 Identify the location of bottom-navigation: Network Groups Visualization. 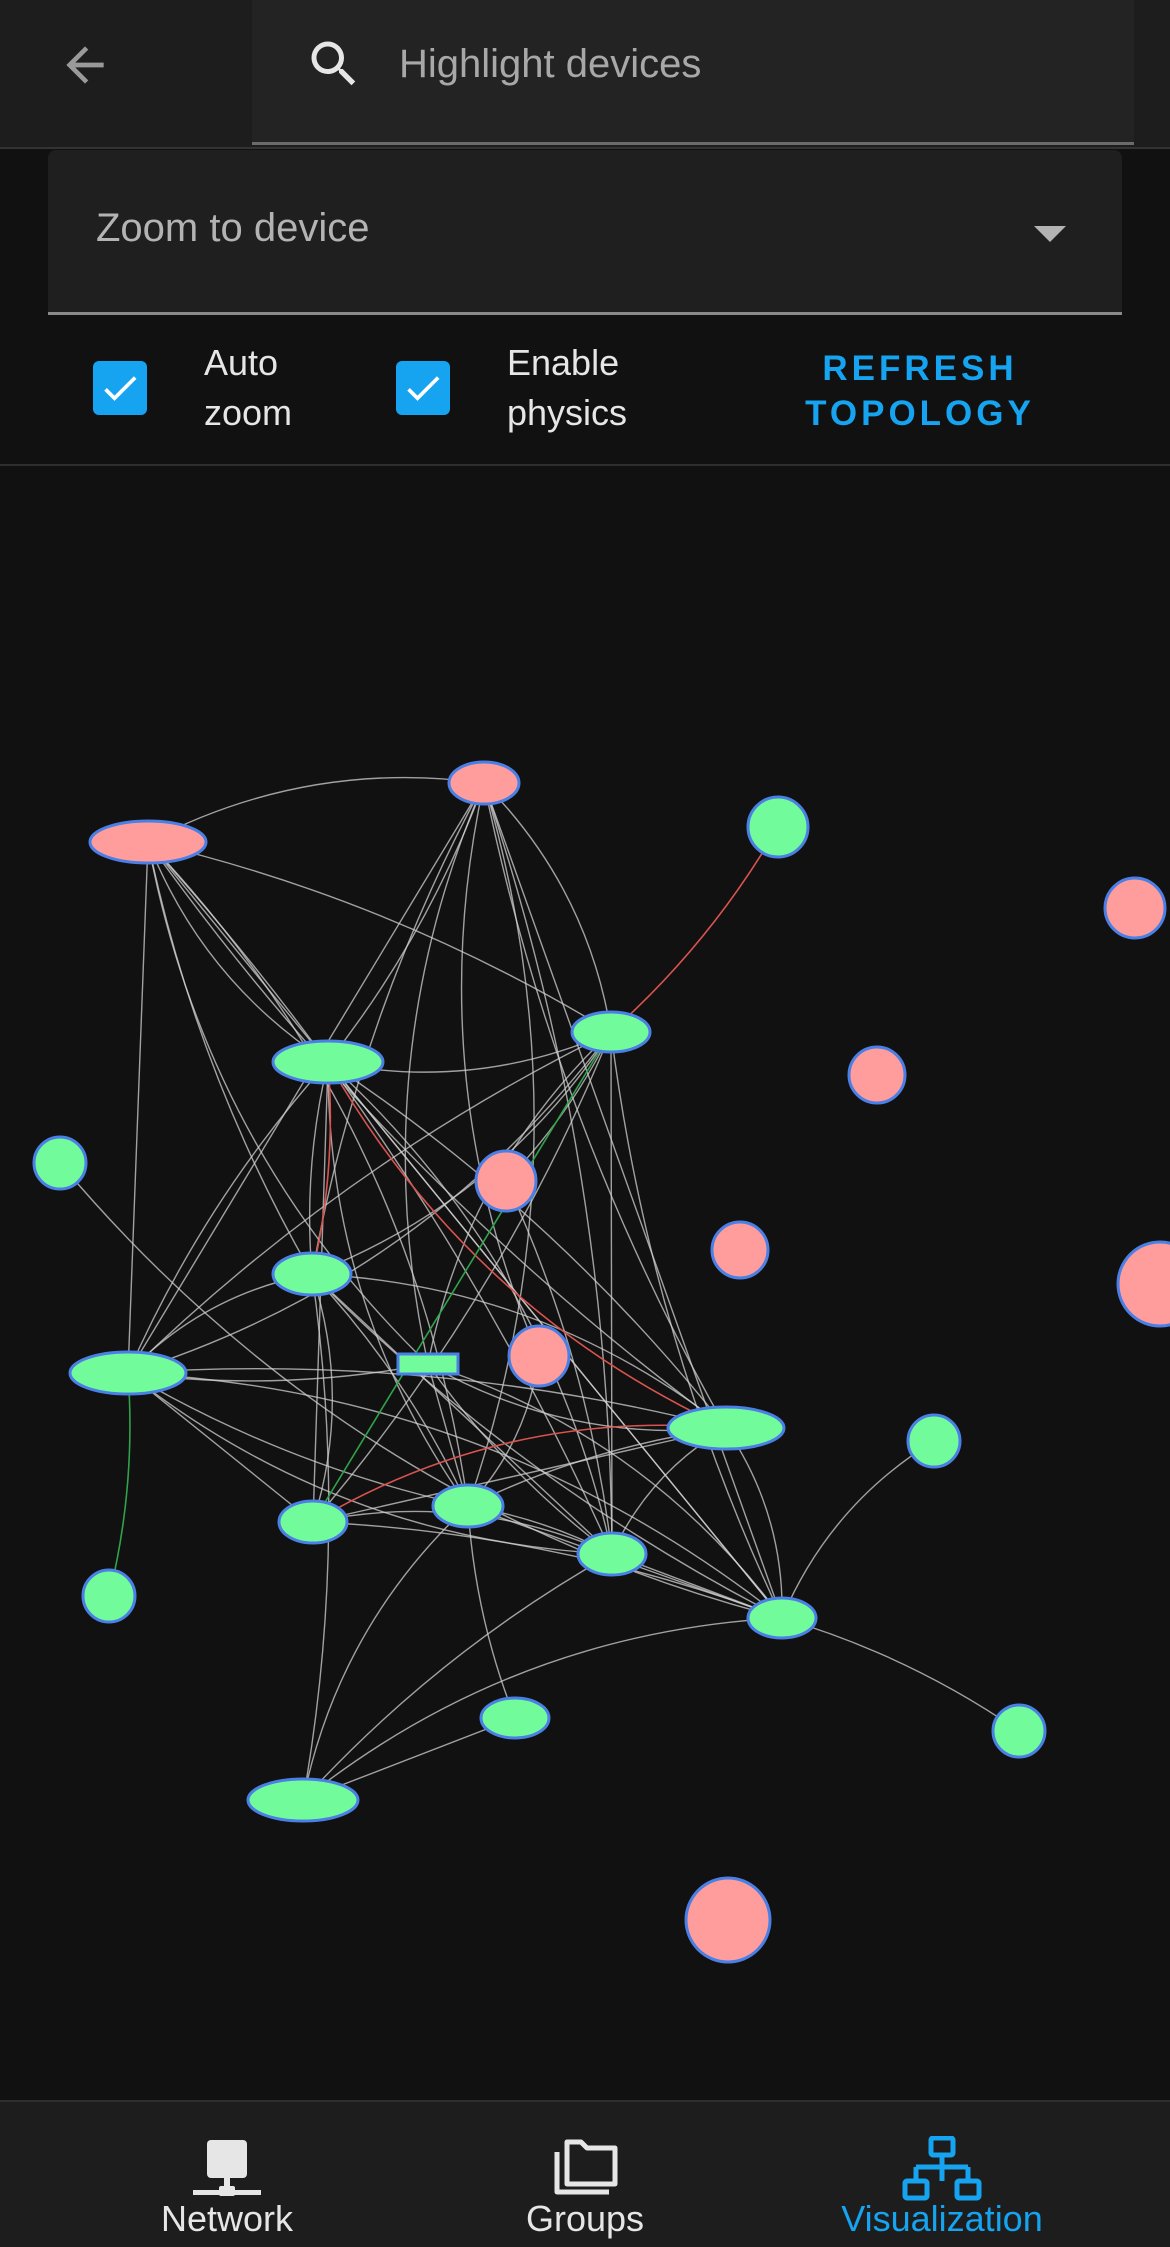
(585, 2173).